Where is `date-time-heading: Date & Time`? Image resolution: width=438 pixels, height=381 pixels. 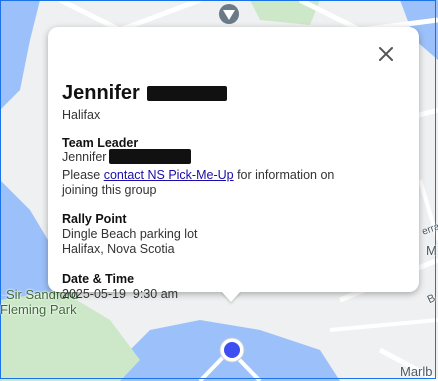
date-time-heading: Date & Time is located at coordinates (98, 279).